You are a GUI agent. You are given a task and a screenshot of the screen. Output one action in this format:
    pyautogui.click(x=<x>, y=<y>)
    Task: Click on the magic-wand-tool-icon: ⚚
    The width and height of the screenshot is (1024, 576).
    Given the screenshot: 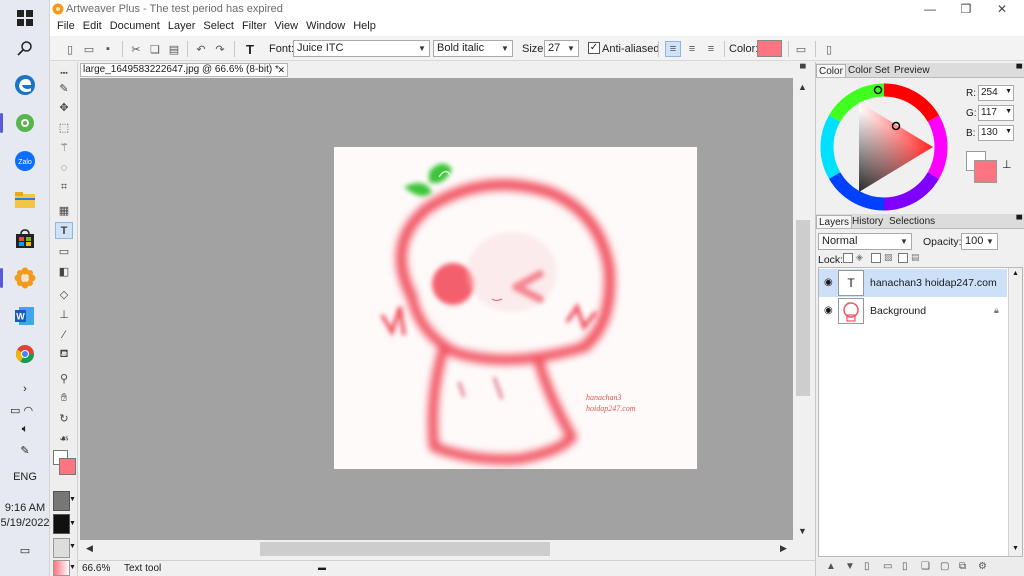 What is the action you would take?
    pyautogui.click(x=64, y=147)
    